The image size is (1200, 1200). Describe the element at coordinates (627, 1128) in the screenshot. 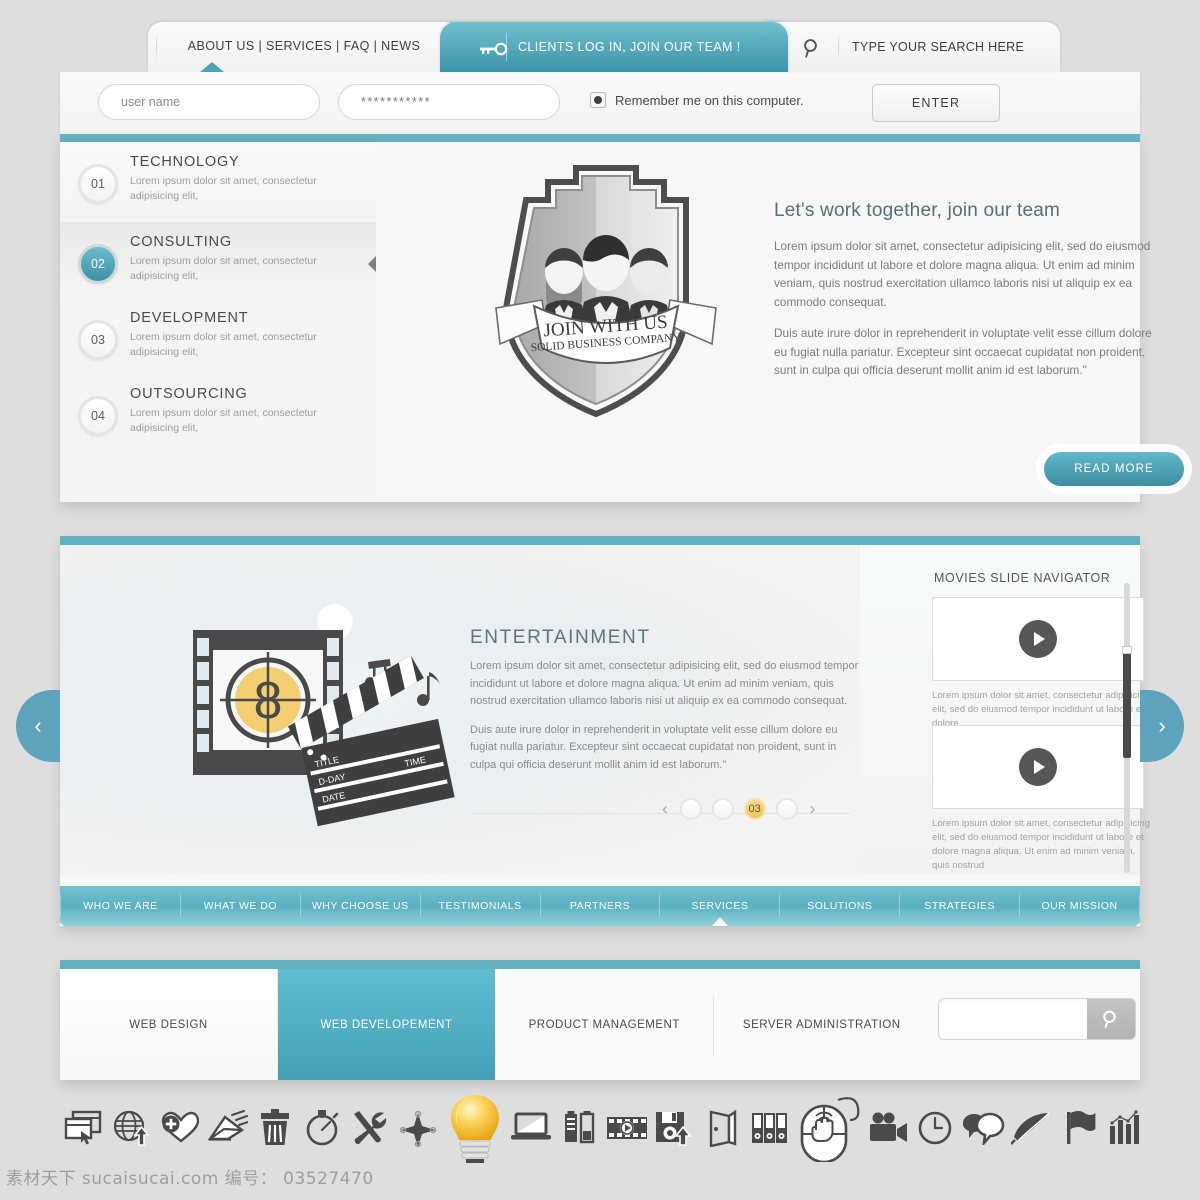

I see `film-strip-icon` at that location.